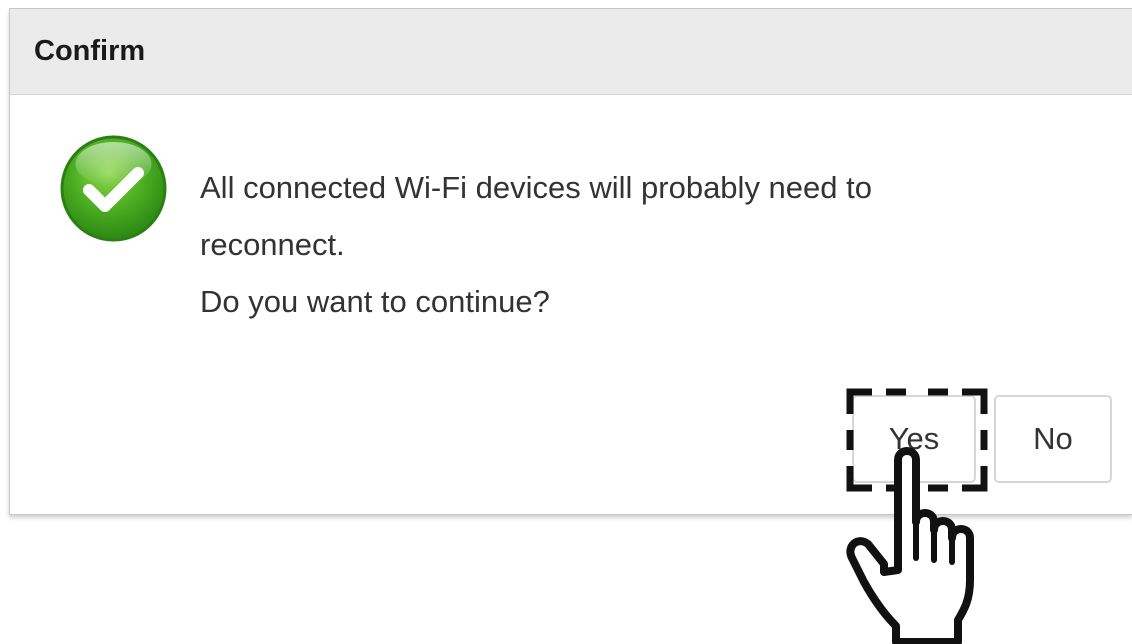  I want to click on dialog-title: Confirm, so click(90, 51).